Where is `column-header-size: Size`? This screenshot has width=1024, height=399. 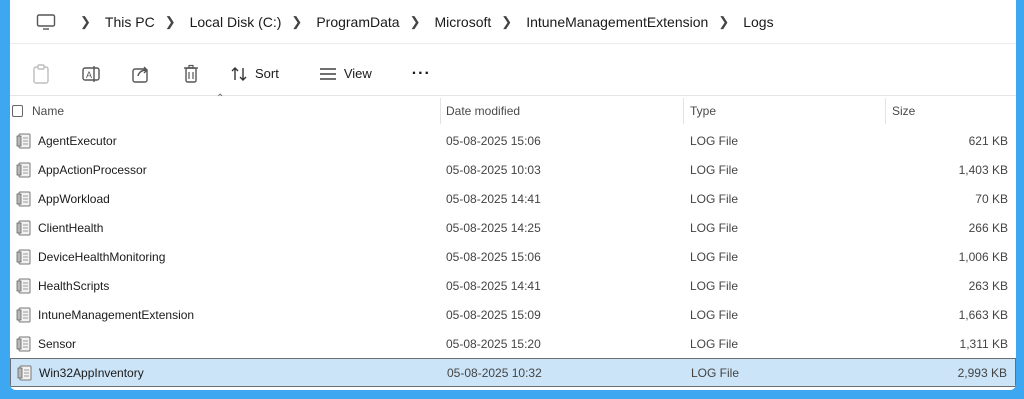
column-header-size: Size is located at coordinates (903, 111).